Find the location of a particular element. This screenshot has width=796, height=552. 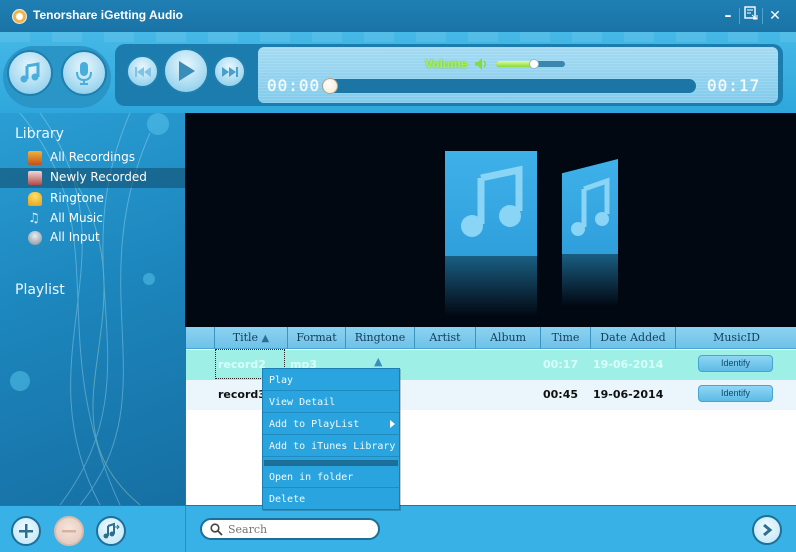

skip-forward-icon is located at coordinates (229, 71).